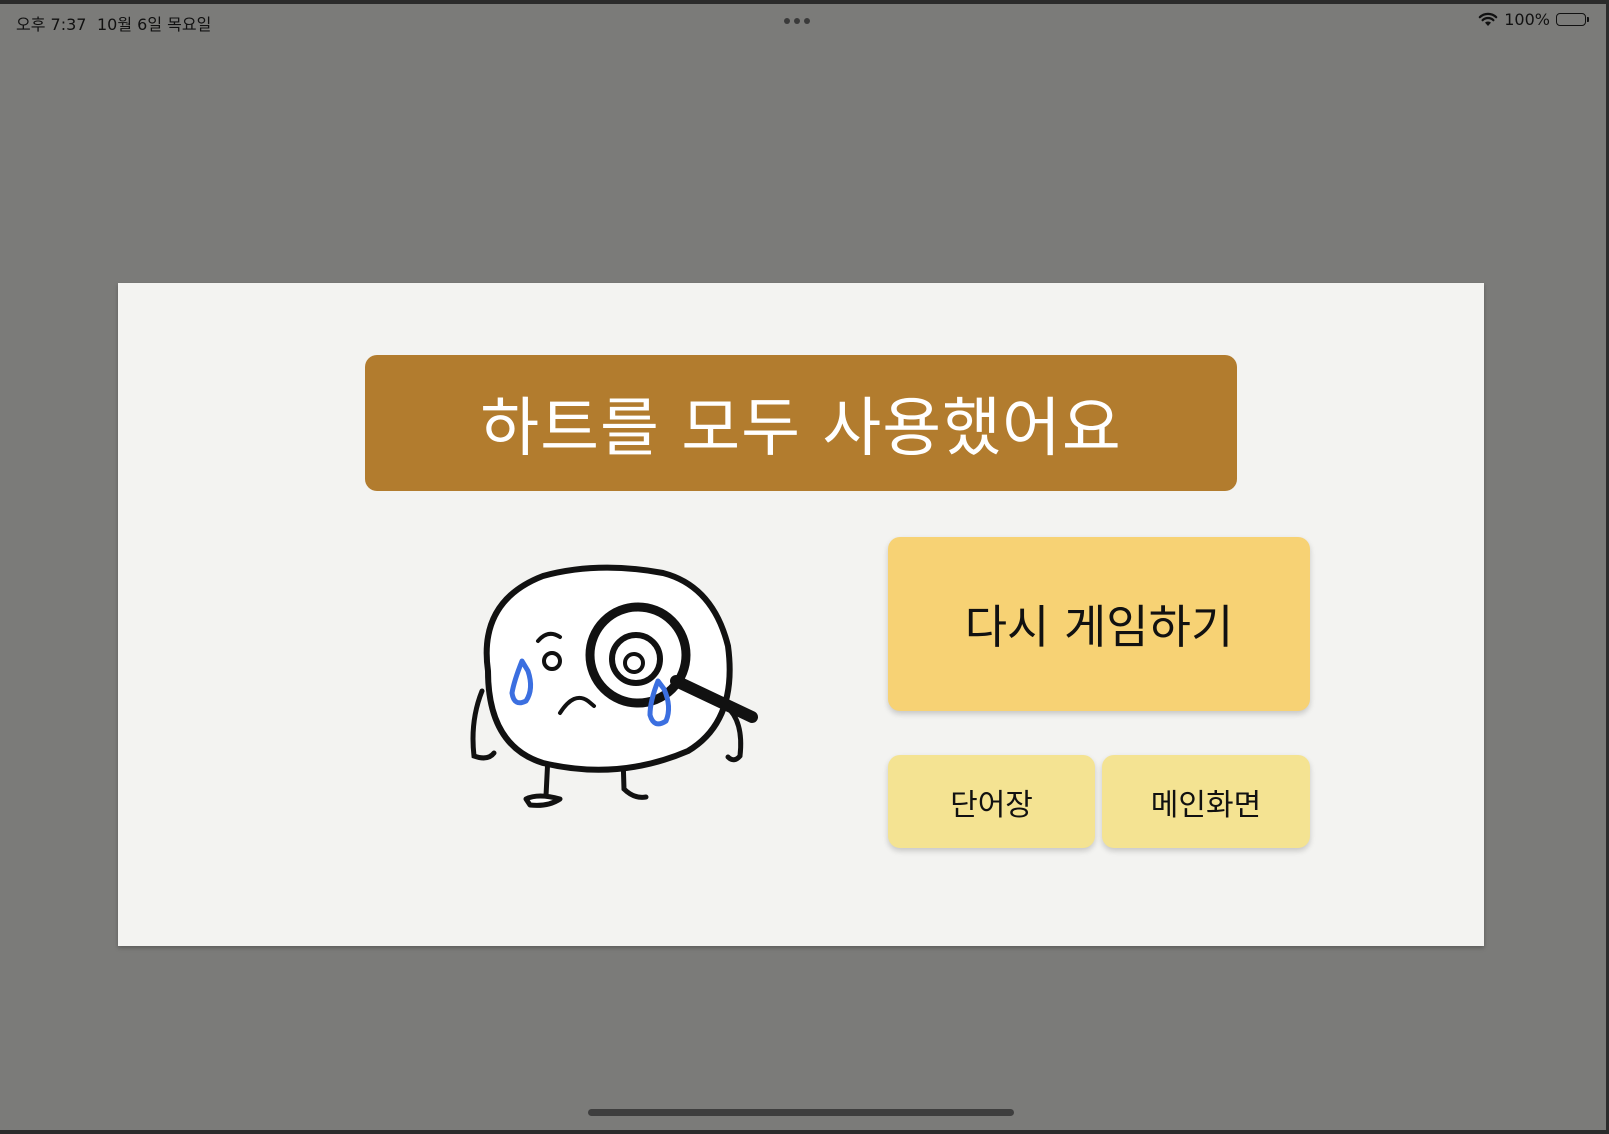 This screenshot has width=1609, height=1134. What do you see at coordinates (801, 1112) in the screenshot?
I see `home-indicator` at bounding box center [801, 1112].